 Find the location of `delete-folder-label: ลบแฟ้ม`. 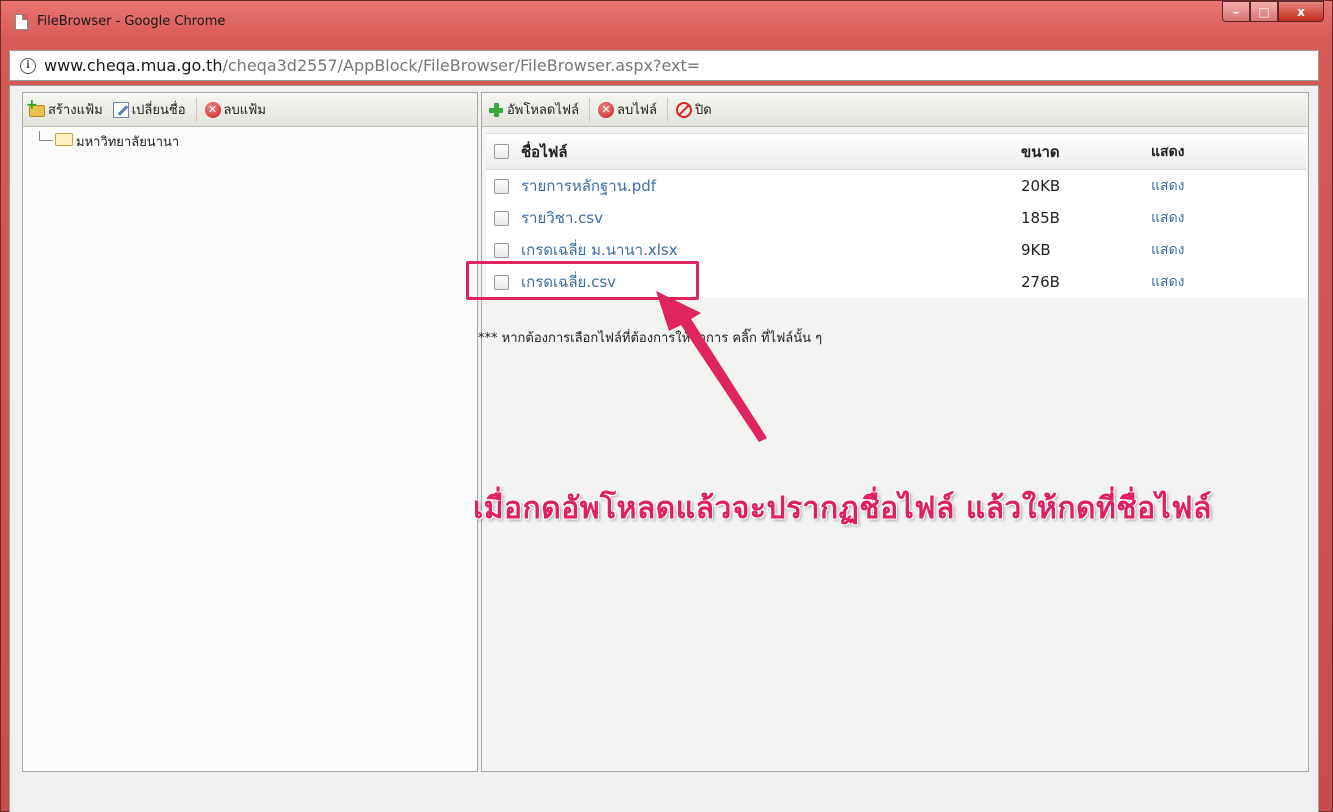

delete-folder-label: ลบแฟ้ม is located at coordinates (244, 110).